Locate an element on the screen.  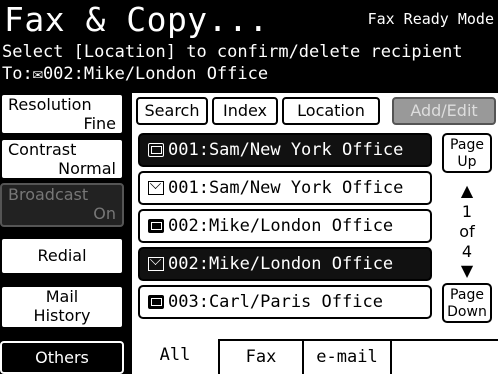
list-item: 003:Carl/Paris Office is located at coordinates (285, 302).